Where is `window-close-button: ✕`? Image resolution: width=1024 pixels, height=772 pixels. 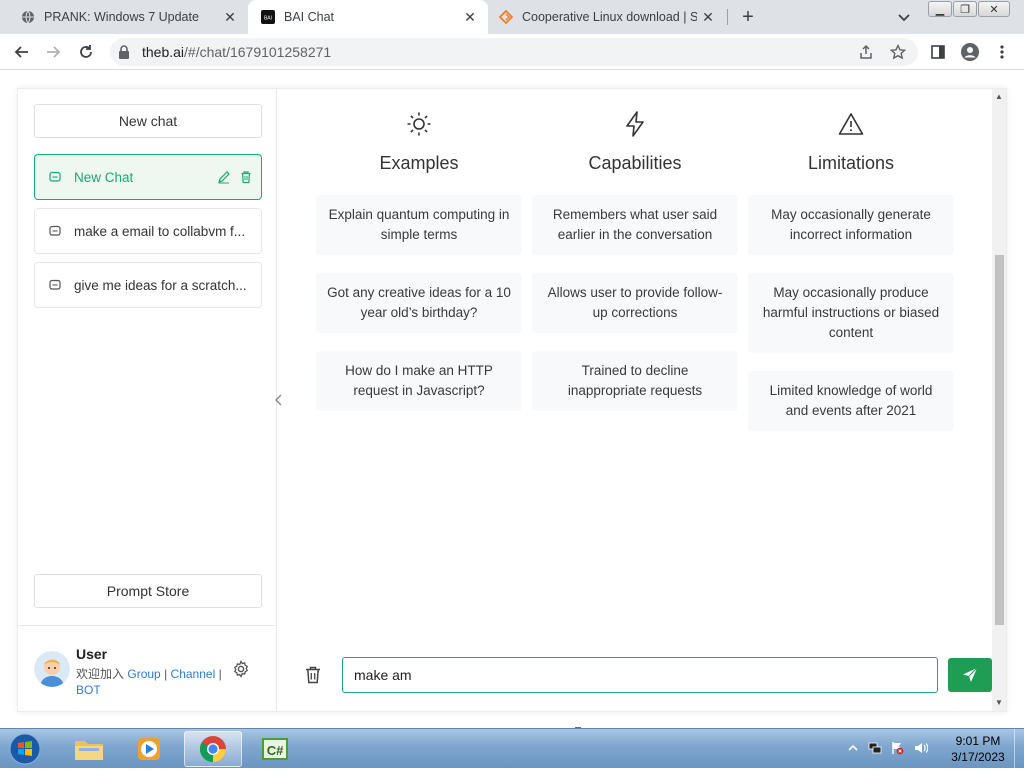 window-close-button: ✕ is located at coordinates (994, 9).